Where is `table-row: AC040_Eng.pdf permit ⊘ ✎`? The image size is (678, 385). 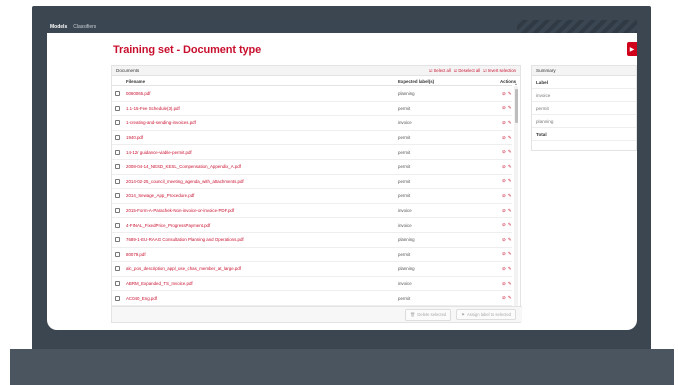
table-row: AC040_Eng.pdf permit ⊘ ✎ is located at coordinates (312, 298).